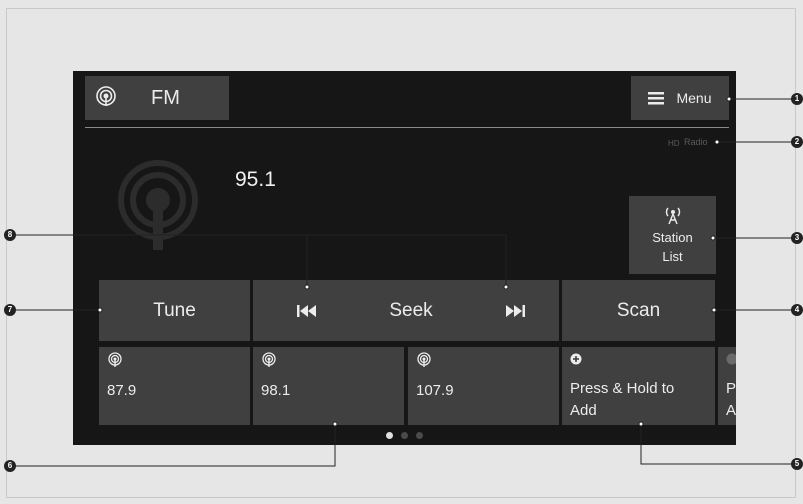 The height and width of the screenshot is (504, 803). Describe the element at coordinates (10, 235) in the screenshot. I see `callout-marker-8: 8` at that location.